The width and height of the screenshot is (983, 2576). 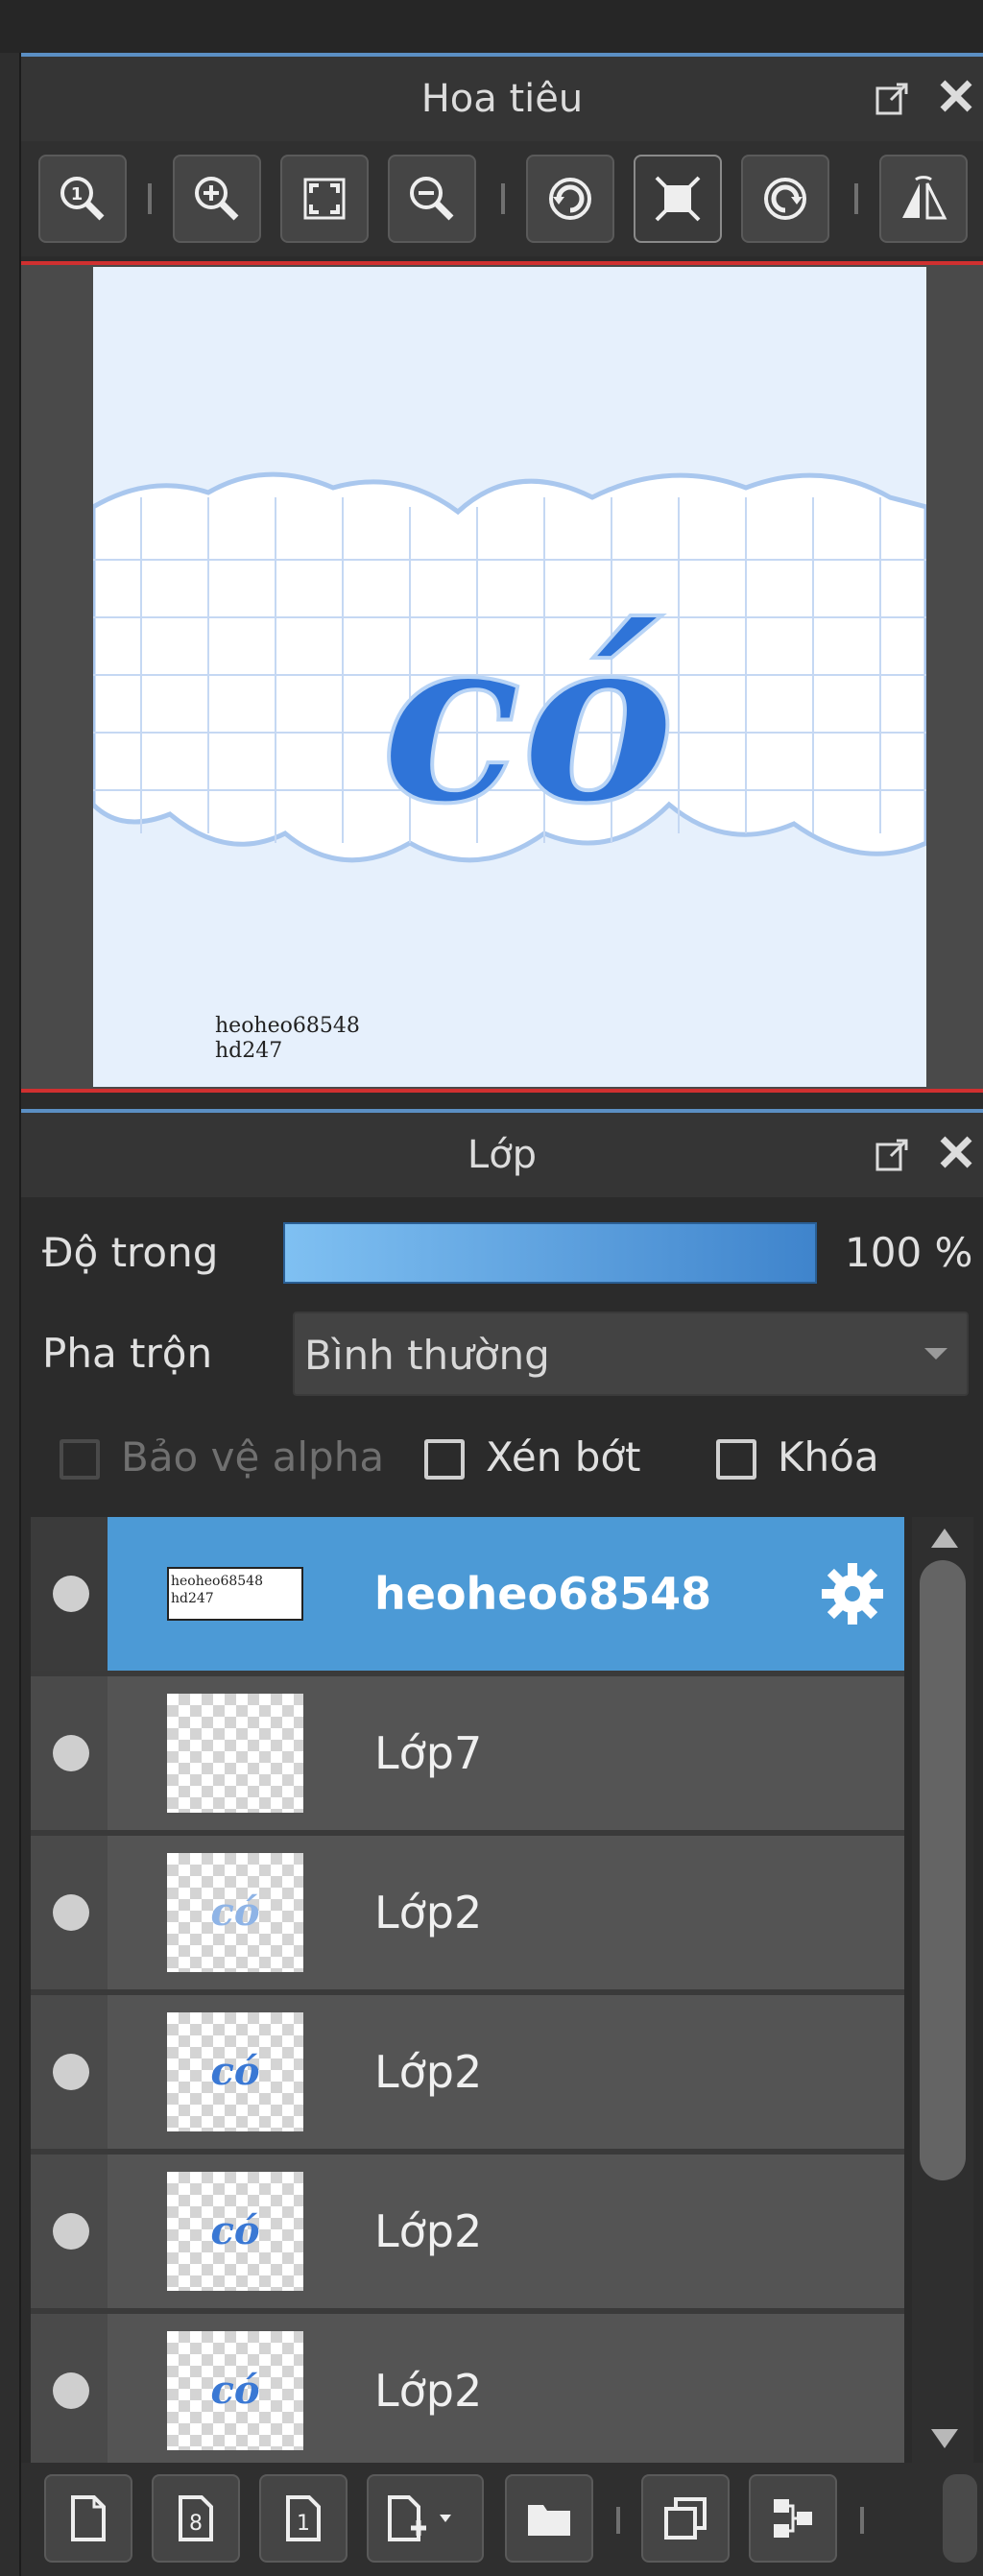 I want to click on clipping-checkbox, so click(x=444, y=1459).